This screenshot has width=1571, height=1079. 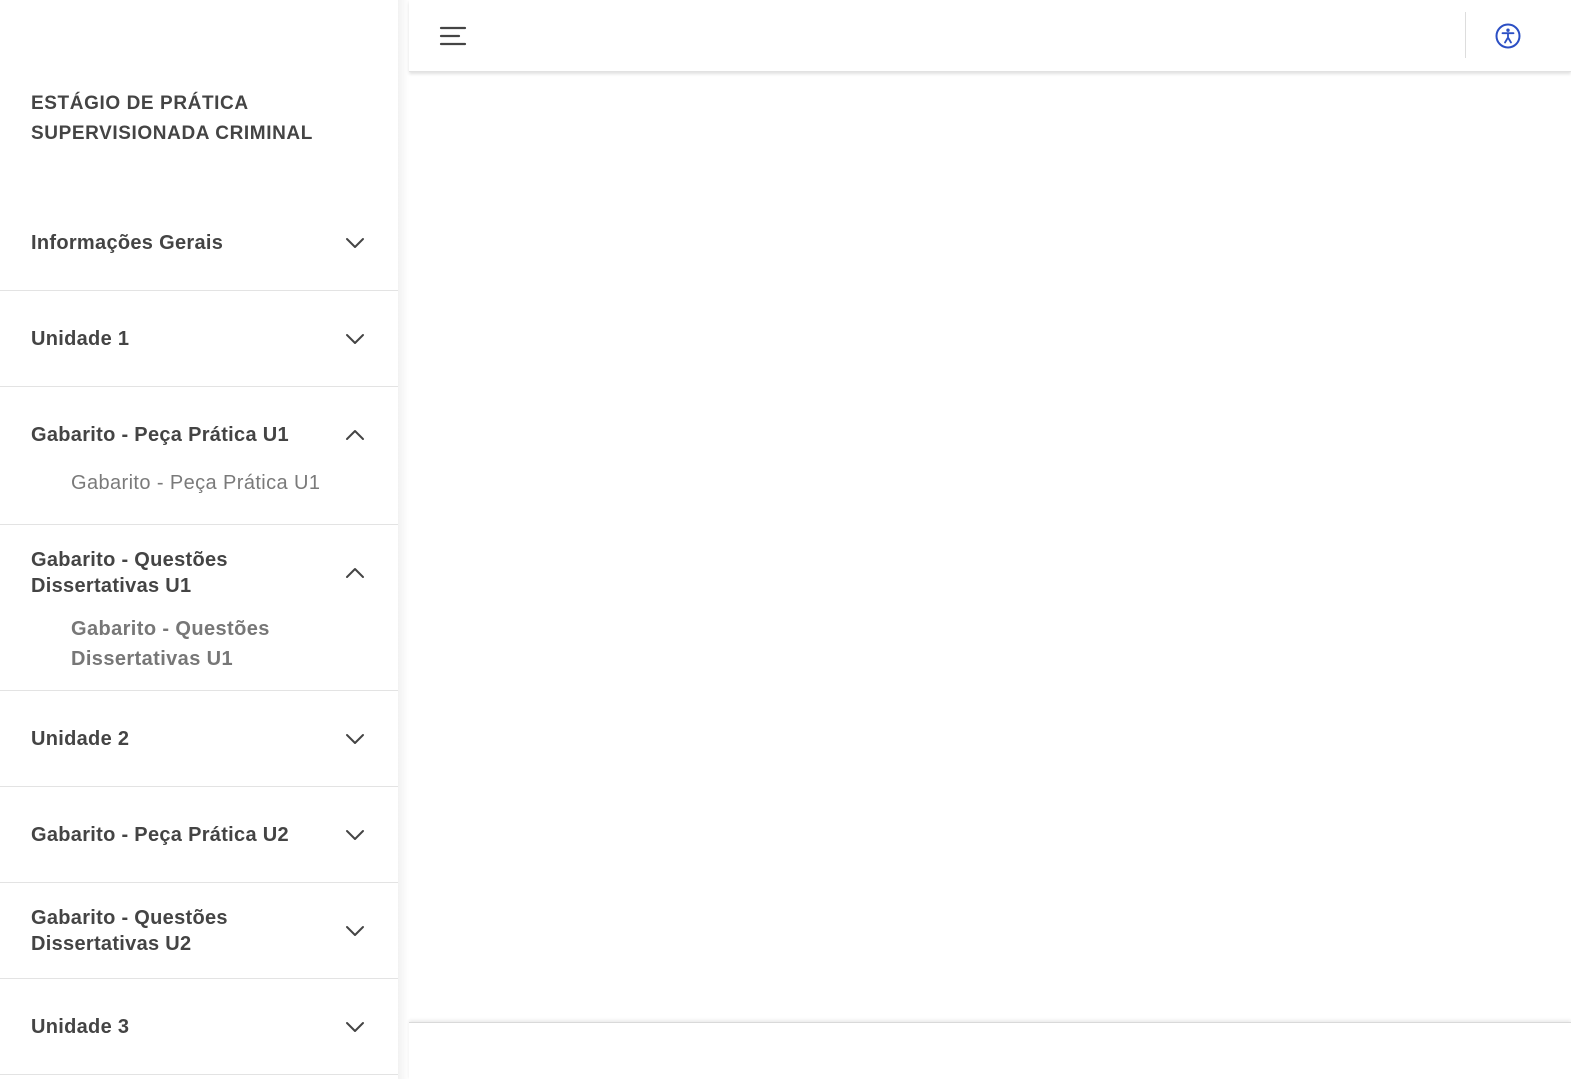 I want to click on sidebar-shadow, so click(x=403, y=539).